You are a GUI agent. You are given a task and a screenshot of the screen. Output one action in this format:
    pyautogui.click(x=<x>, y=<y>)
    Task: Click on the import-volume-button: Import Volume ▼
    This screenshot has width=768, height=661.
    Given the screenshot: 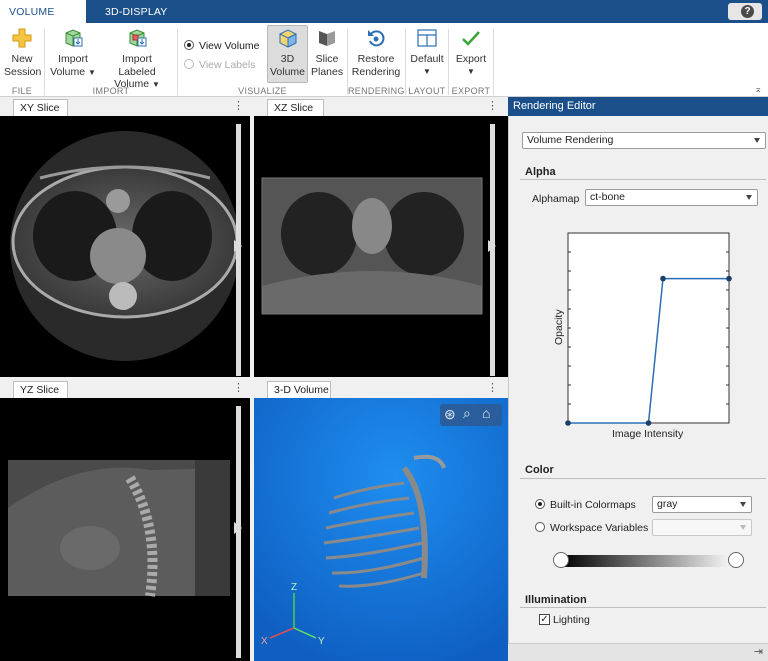 What is the action you would take?
    pyautogui.click(x=73, y=53)
    